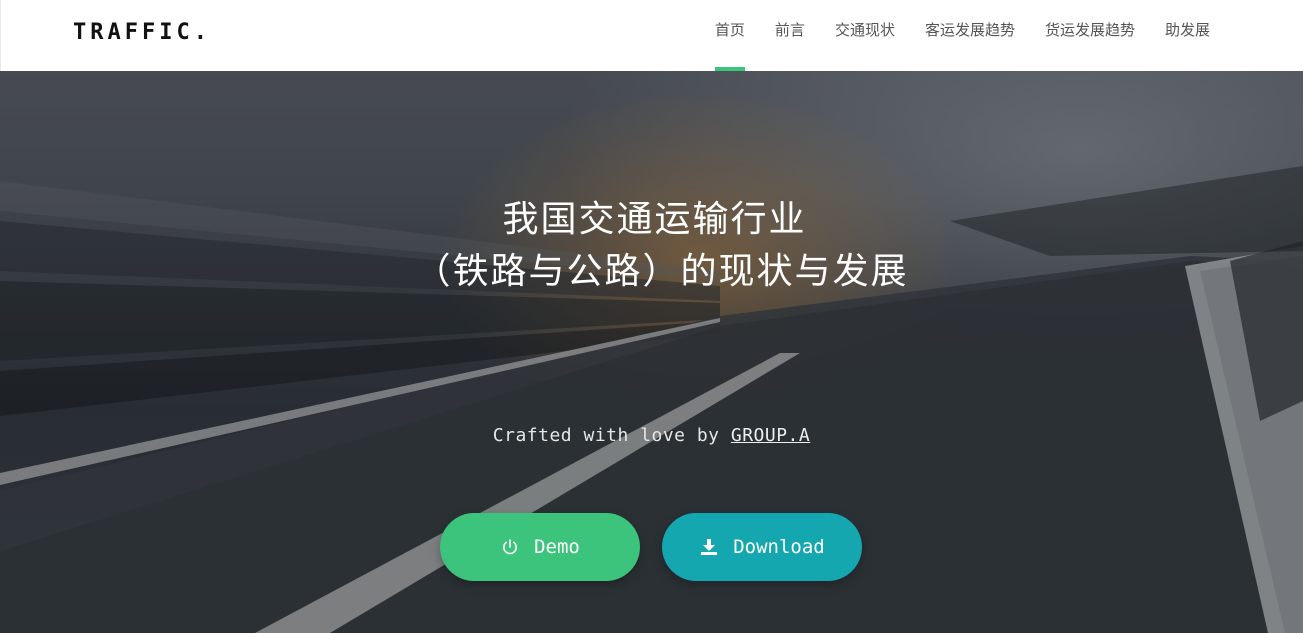 The width and height of the screenshot is (1303, 633). I want to click on group-link: GROUP.A, so click(770, 435).